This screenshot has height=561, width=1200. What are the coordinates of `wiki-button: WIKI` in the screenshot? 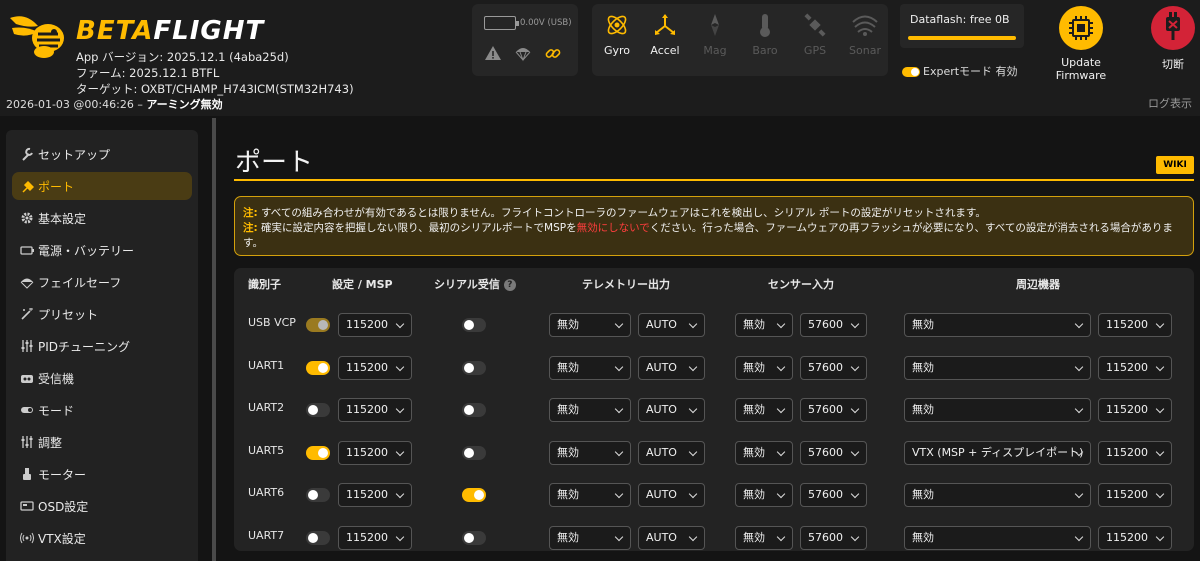 It's located at (1175, 165).